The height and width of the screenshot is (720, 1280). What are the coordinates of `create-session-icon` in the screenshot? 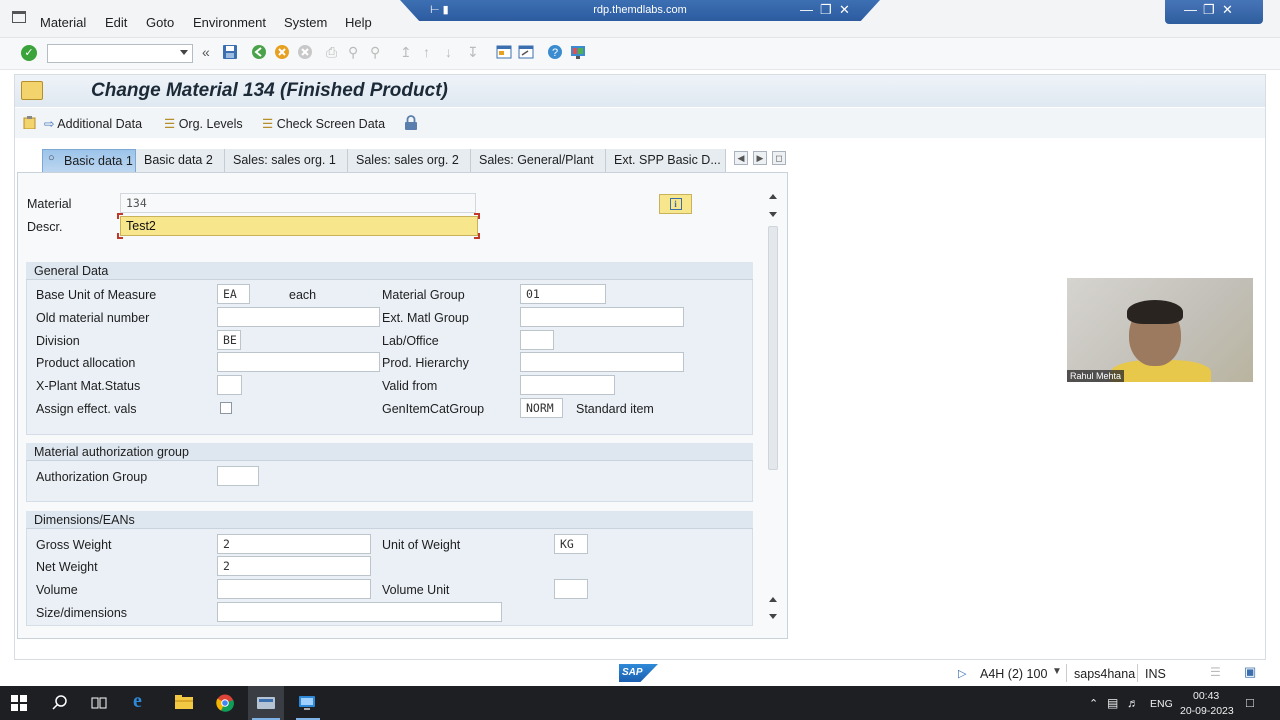 It's located at (504, 52).